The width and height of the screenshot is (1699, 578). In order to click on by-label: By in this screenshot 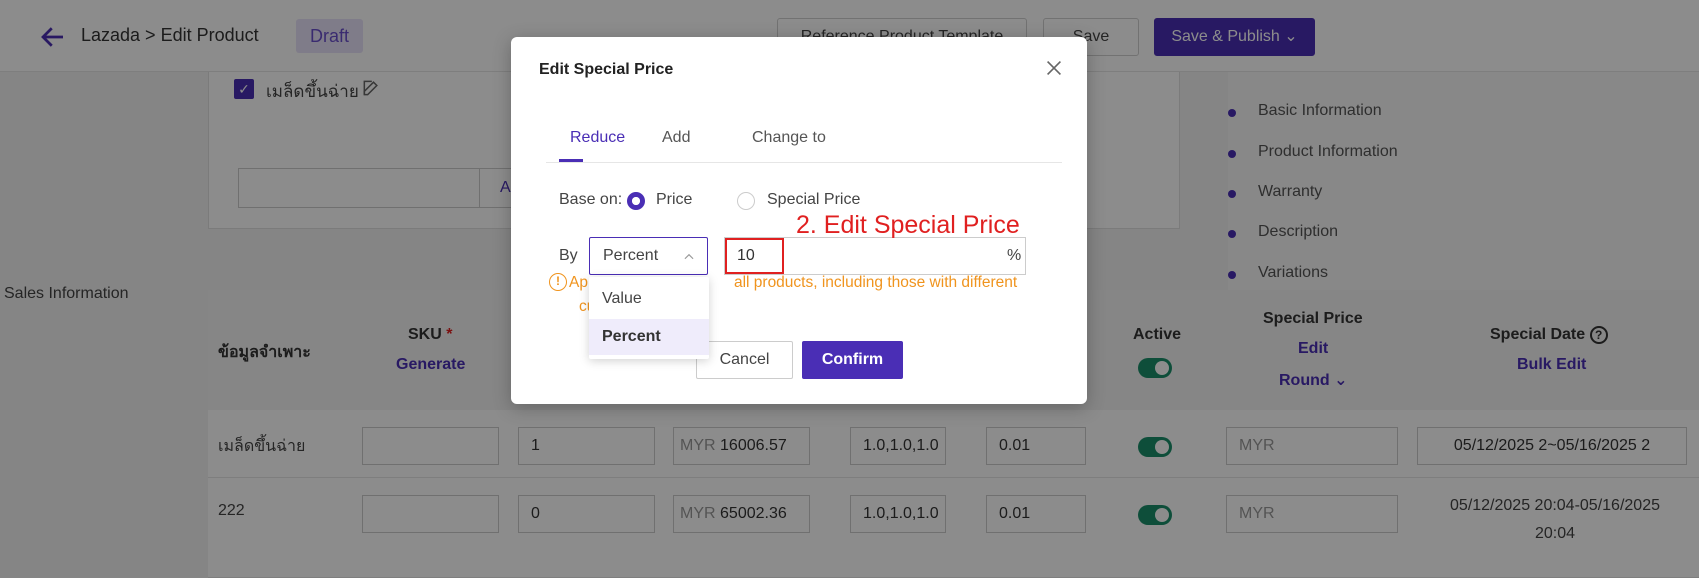, I will do `click(568, 255)`.